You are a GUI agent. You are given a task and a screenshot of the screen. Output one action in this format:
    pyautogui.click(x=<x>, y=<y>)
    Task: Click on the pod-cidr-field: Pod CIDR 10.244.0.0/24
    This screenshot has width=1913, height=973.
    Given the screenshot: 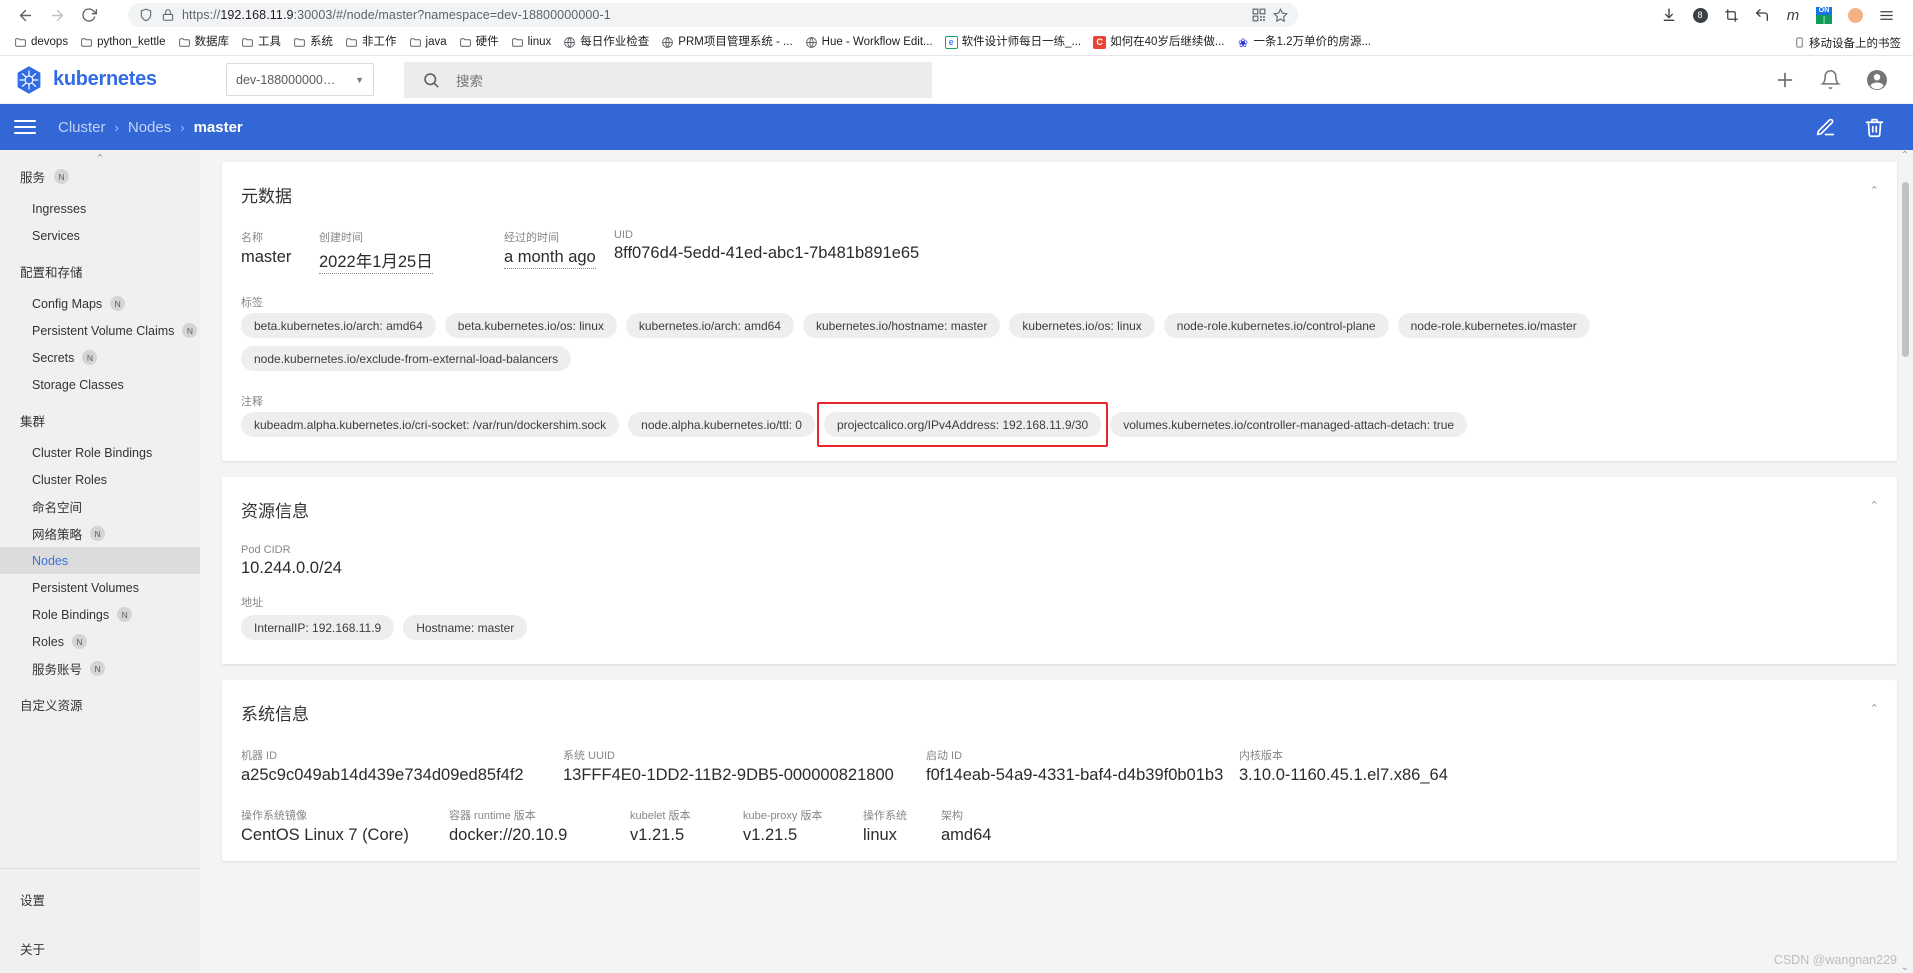 What is the action you would take?
    pyautogui.click(x=1059, y=561)
    